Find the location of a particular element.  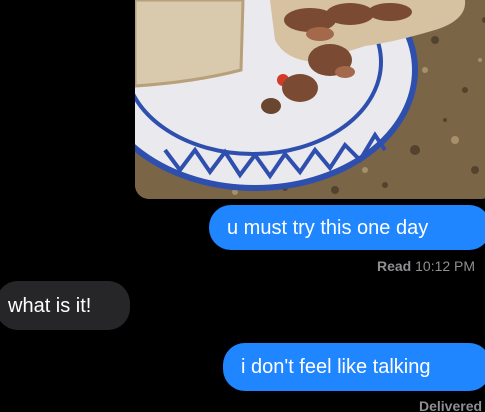

read-time: 10:12 PM is located at coordinates (445, 266).